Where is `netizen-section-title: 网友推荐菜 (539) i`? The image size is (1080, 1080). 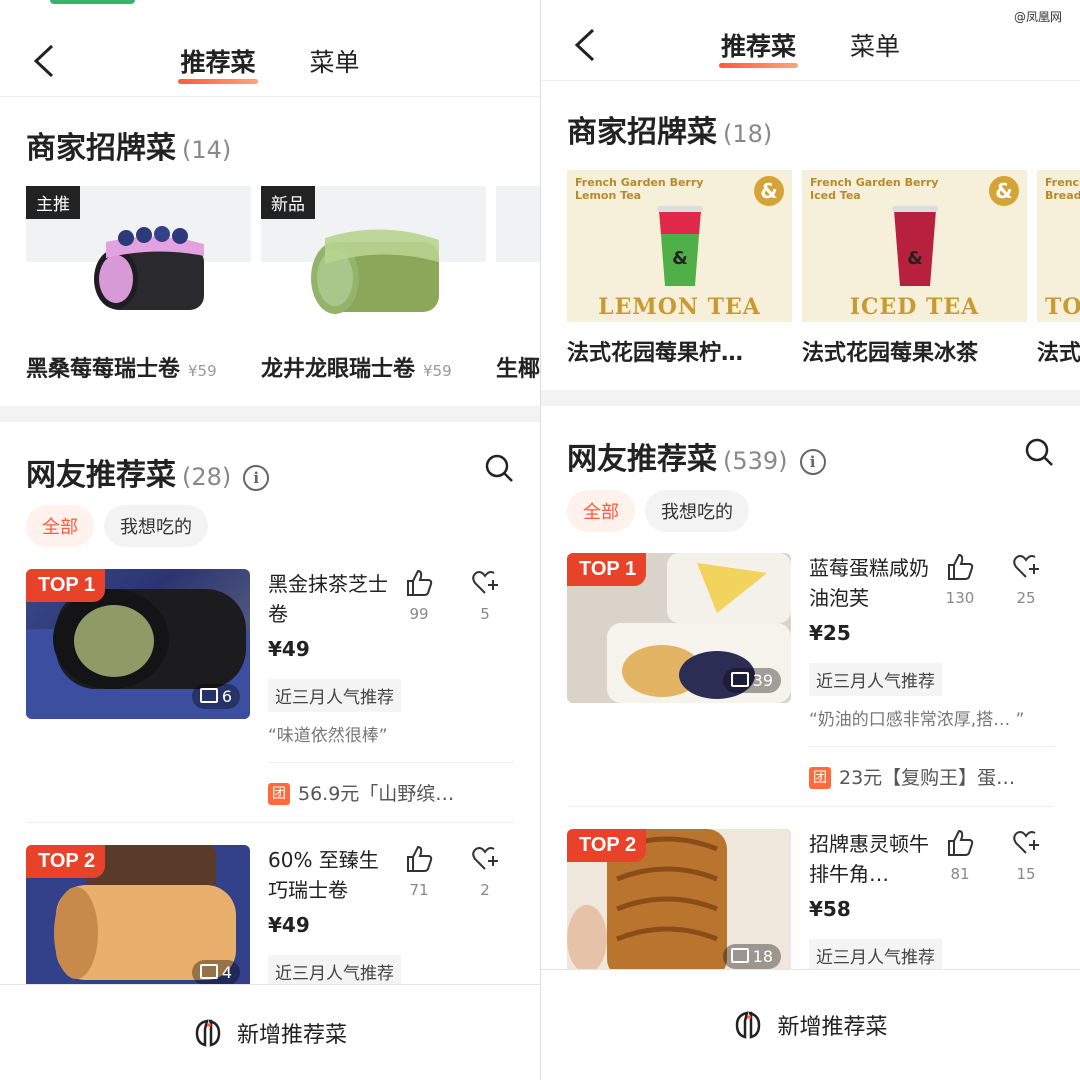
netizen-section-title: 网友推荐菜 (539) i is located at coordinates (696, 456).